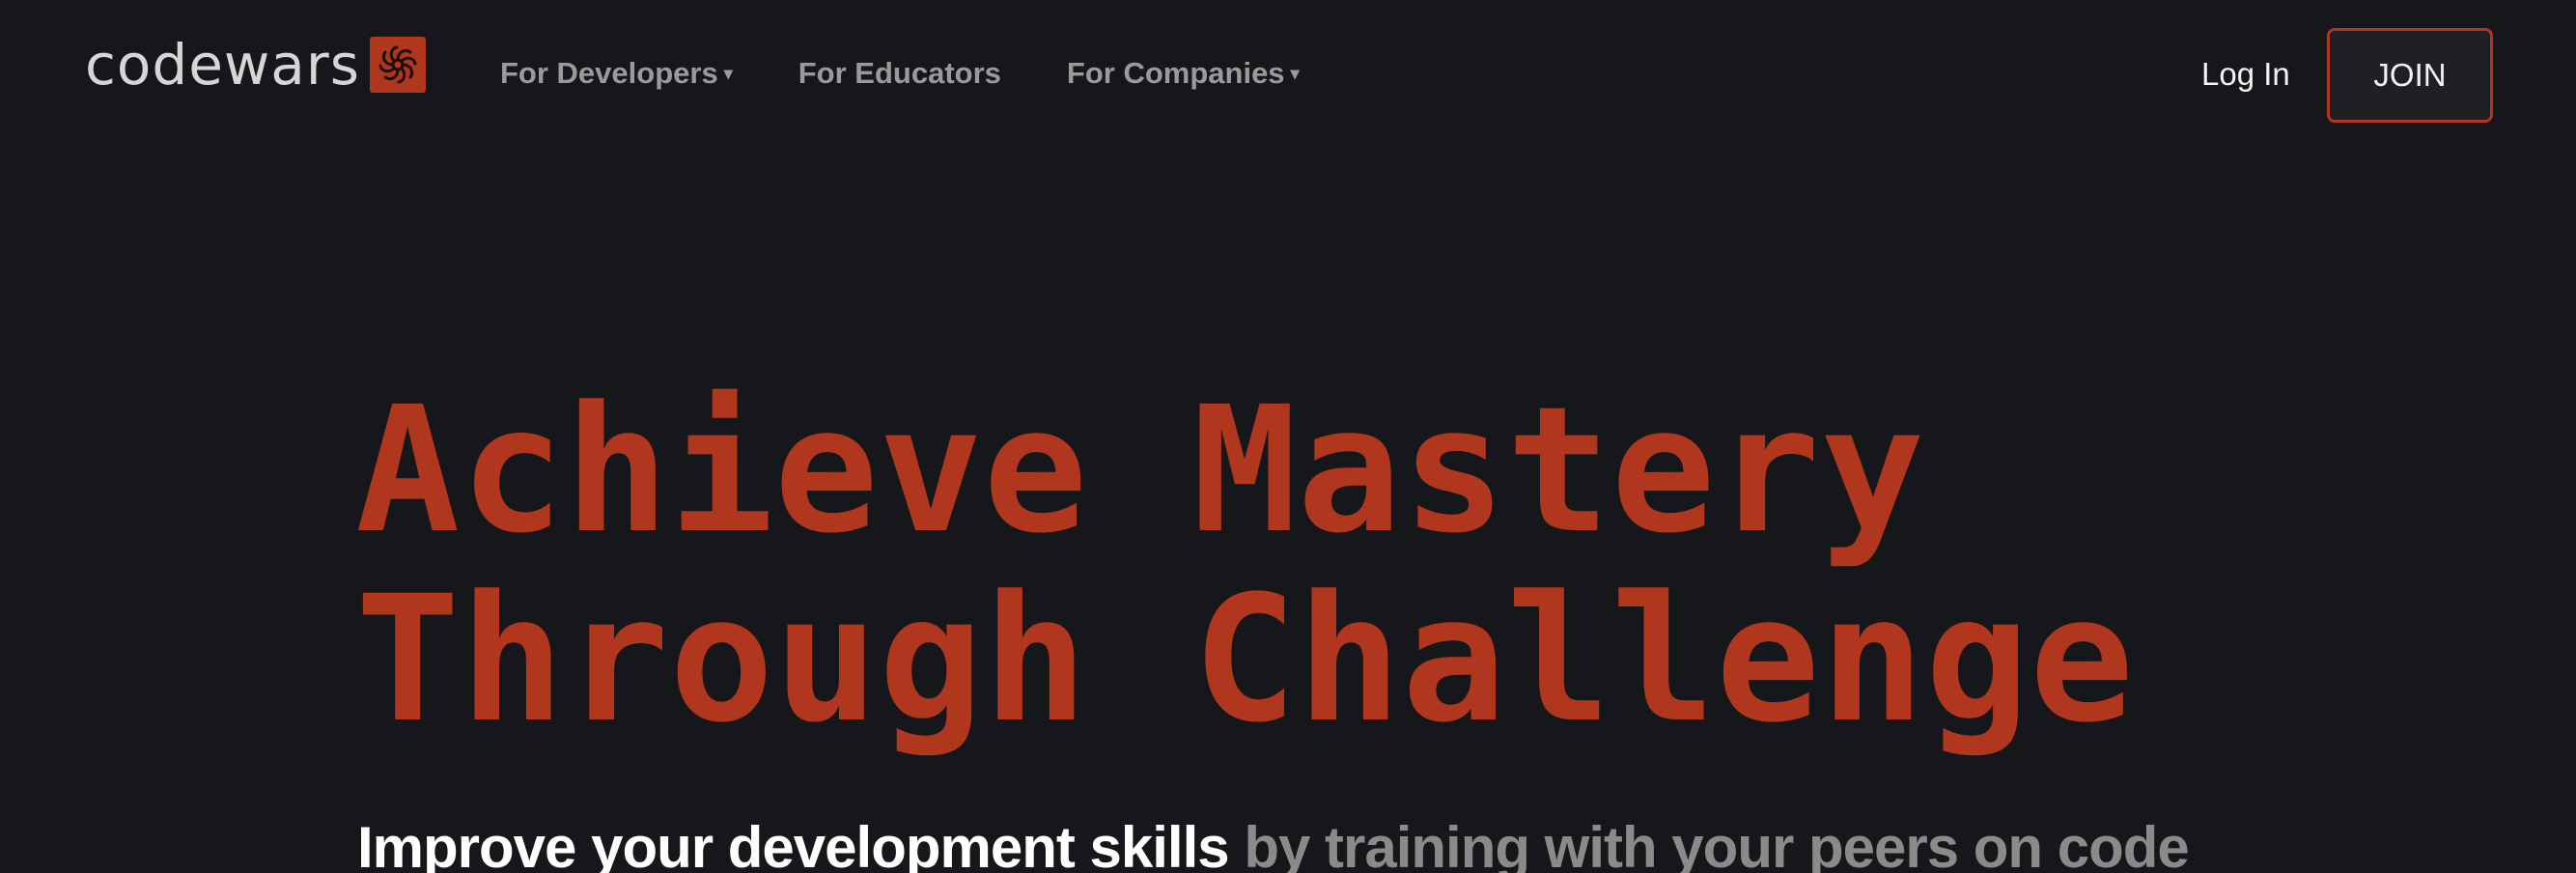 This screenshot has height=873, width=2576. What do you see at coordinates (2246, 75) in the screenshot?
I see `login-link: Log In` at bounding box center [2246, 75].